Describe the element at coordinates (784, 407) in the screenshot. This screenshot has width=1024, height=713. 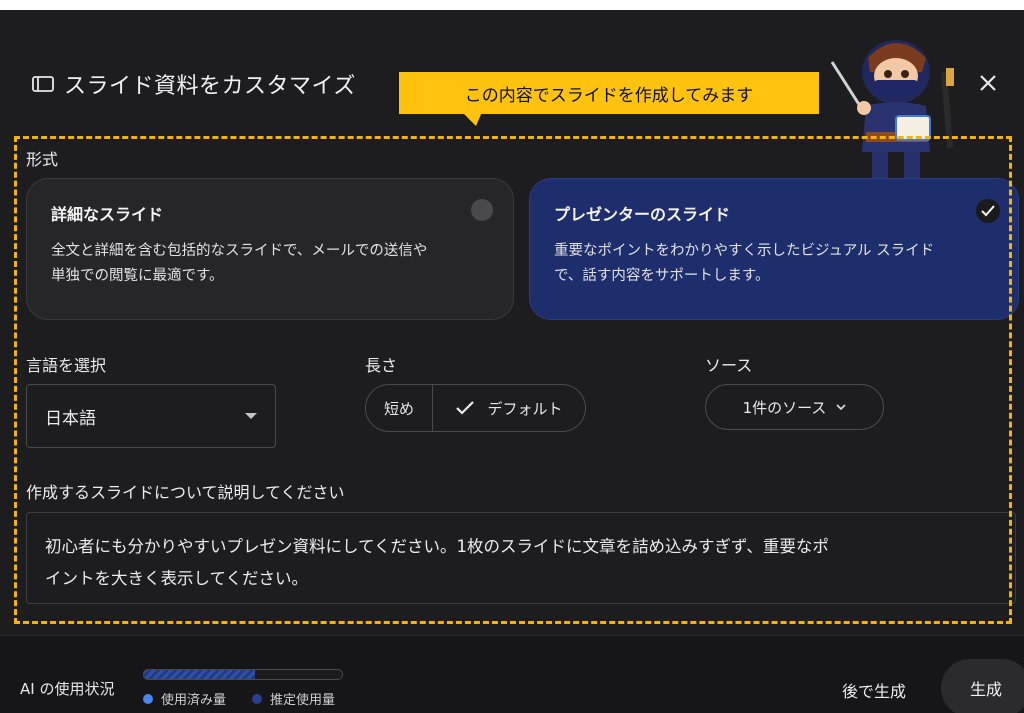
I see `source-value: 1件のソース` at that location.